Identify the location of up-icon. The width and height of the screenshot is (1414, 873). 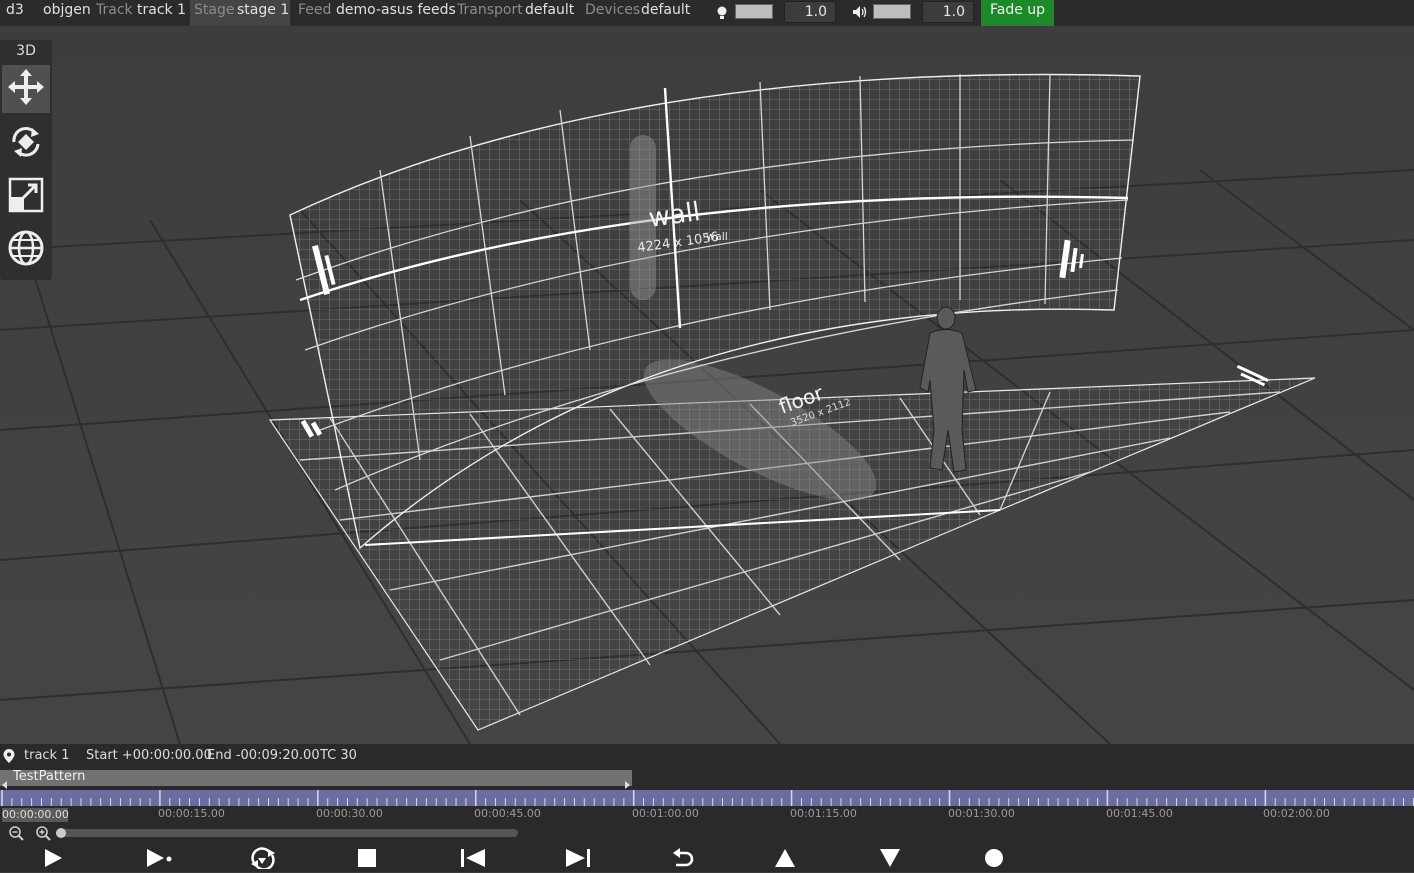
(785, 860).